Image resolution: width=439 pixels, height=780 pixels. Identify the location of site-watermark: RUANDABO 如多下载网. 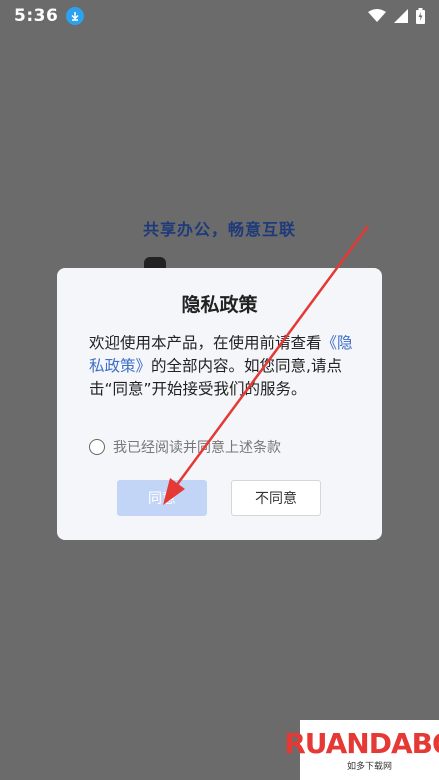
(361, 750).